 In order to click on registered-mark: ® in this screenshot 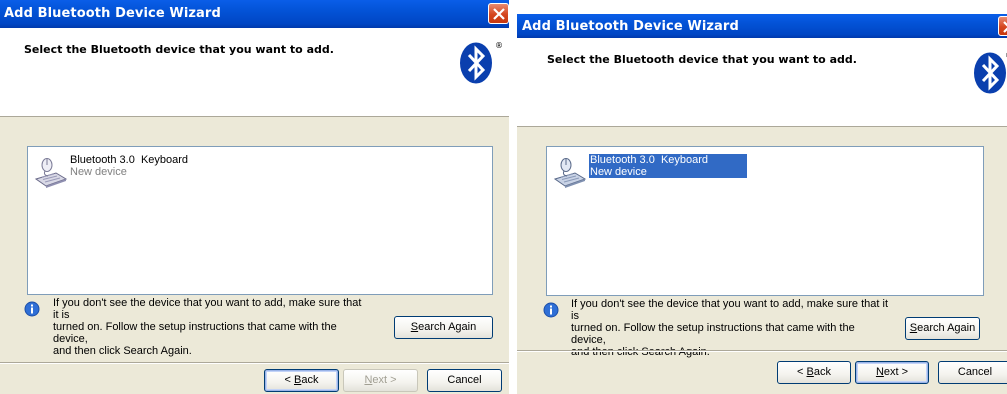, I will do `click(499, 45)`.